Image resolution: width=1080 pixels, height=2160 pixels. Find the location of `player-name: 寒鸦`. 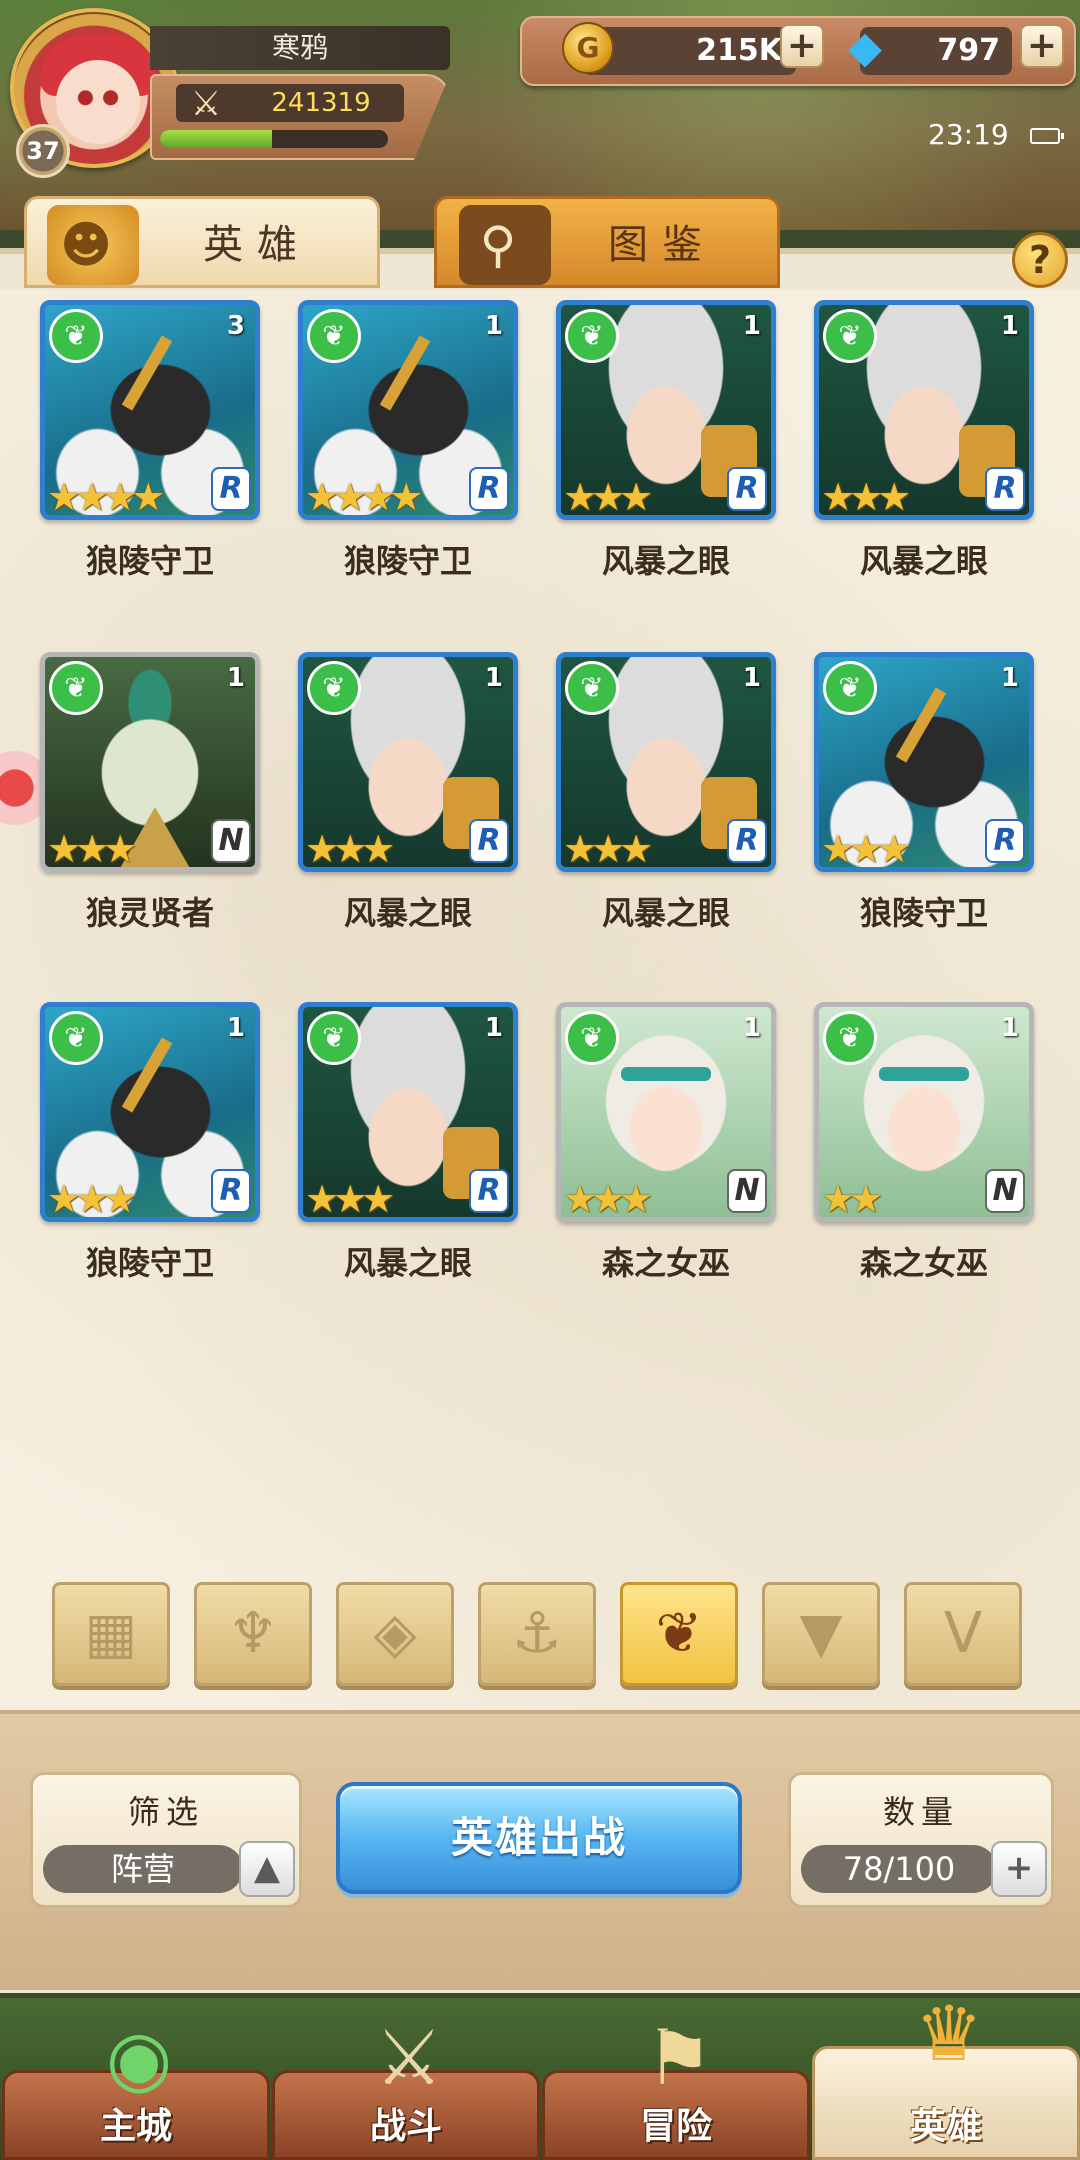

player-name: 寒鸦 is located at coordinates (300, 48).